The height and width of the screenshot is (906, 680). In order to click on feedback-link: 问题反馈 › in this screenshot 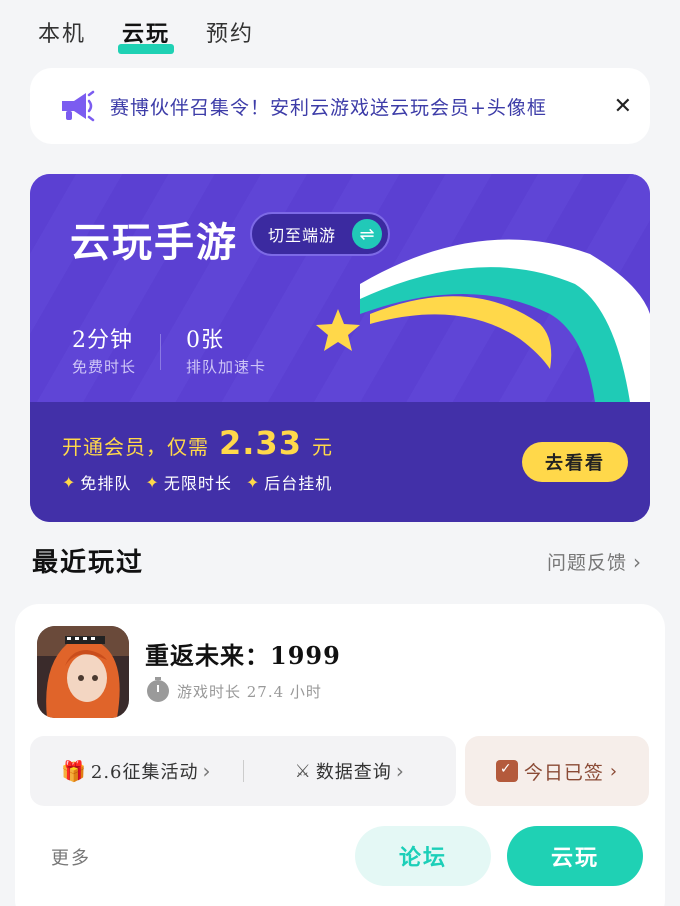, I will do `click(594, 561)`.